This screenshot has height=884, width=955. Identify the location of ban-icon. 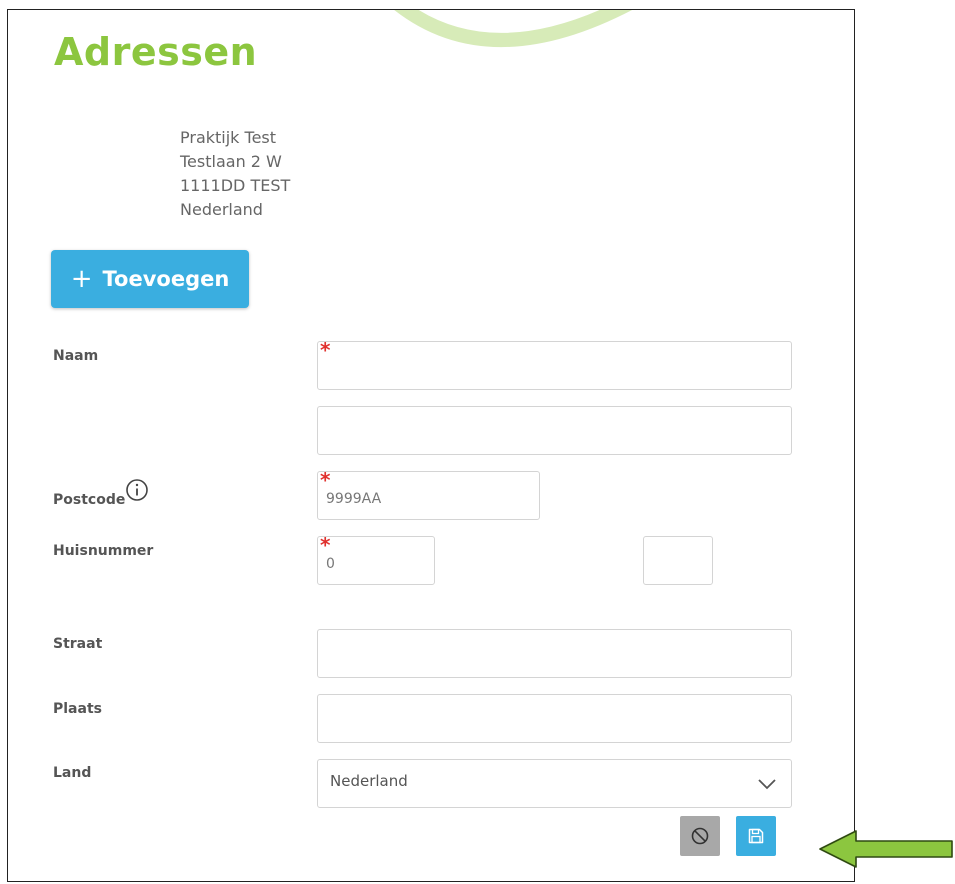
(700, 836).